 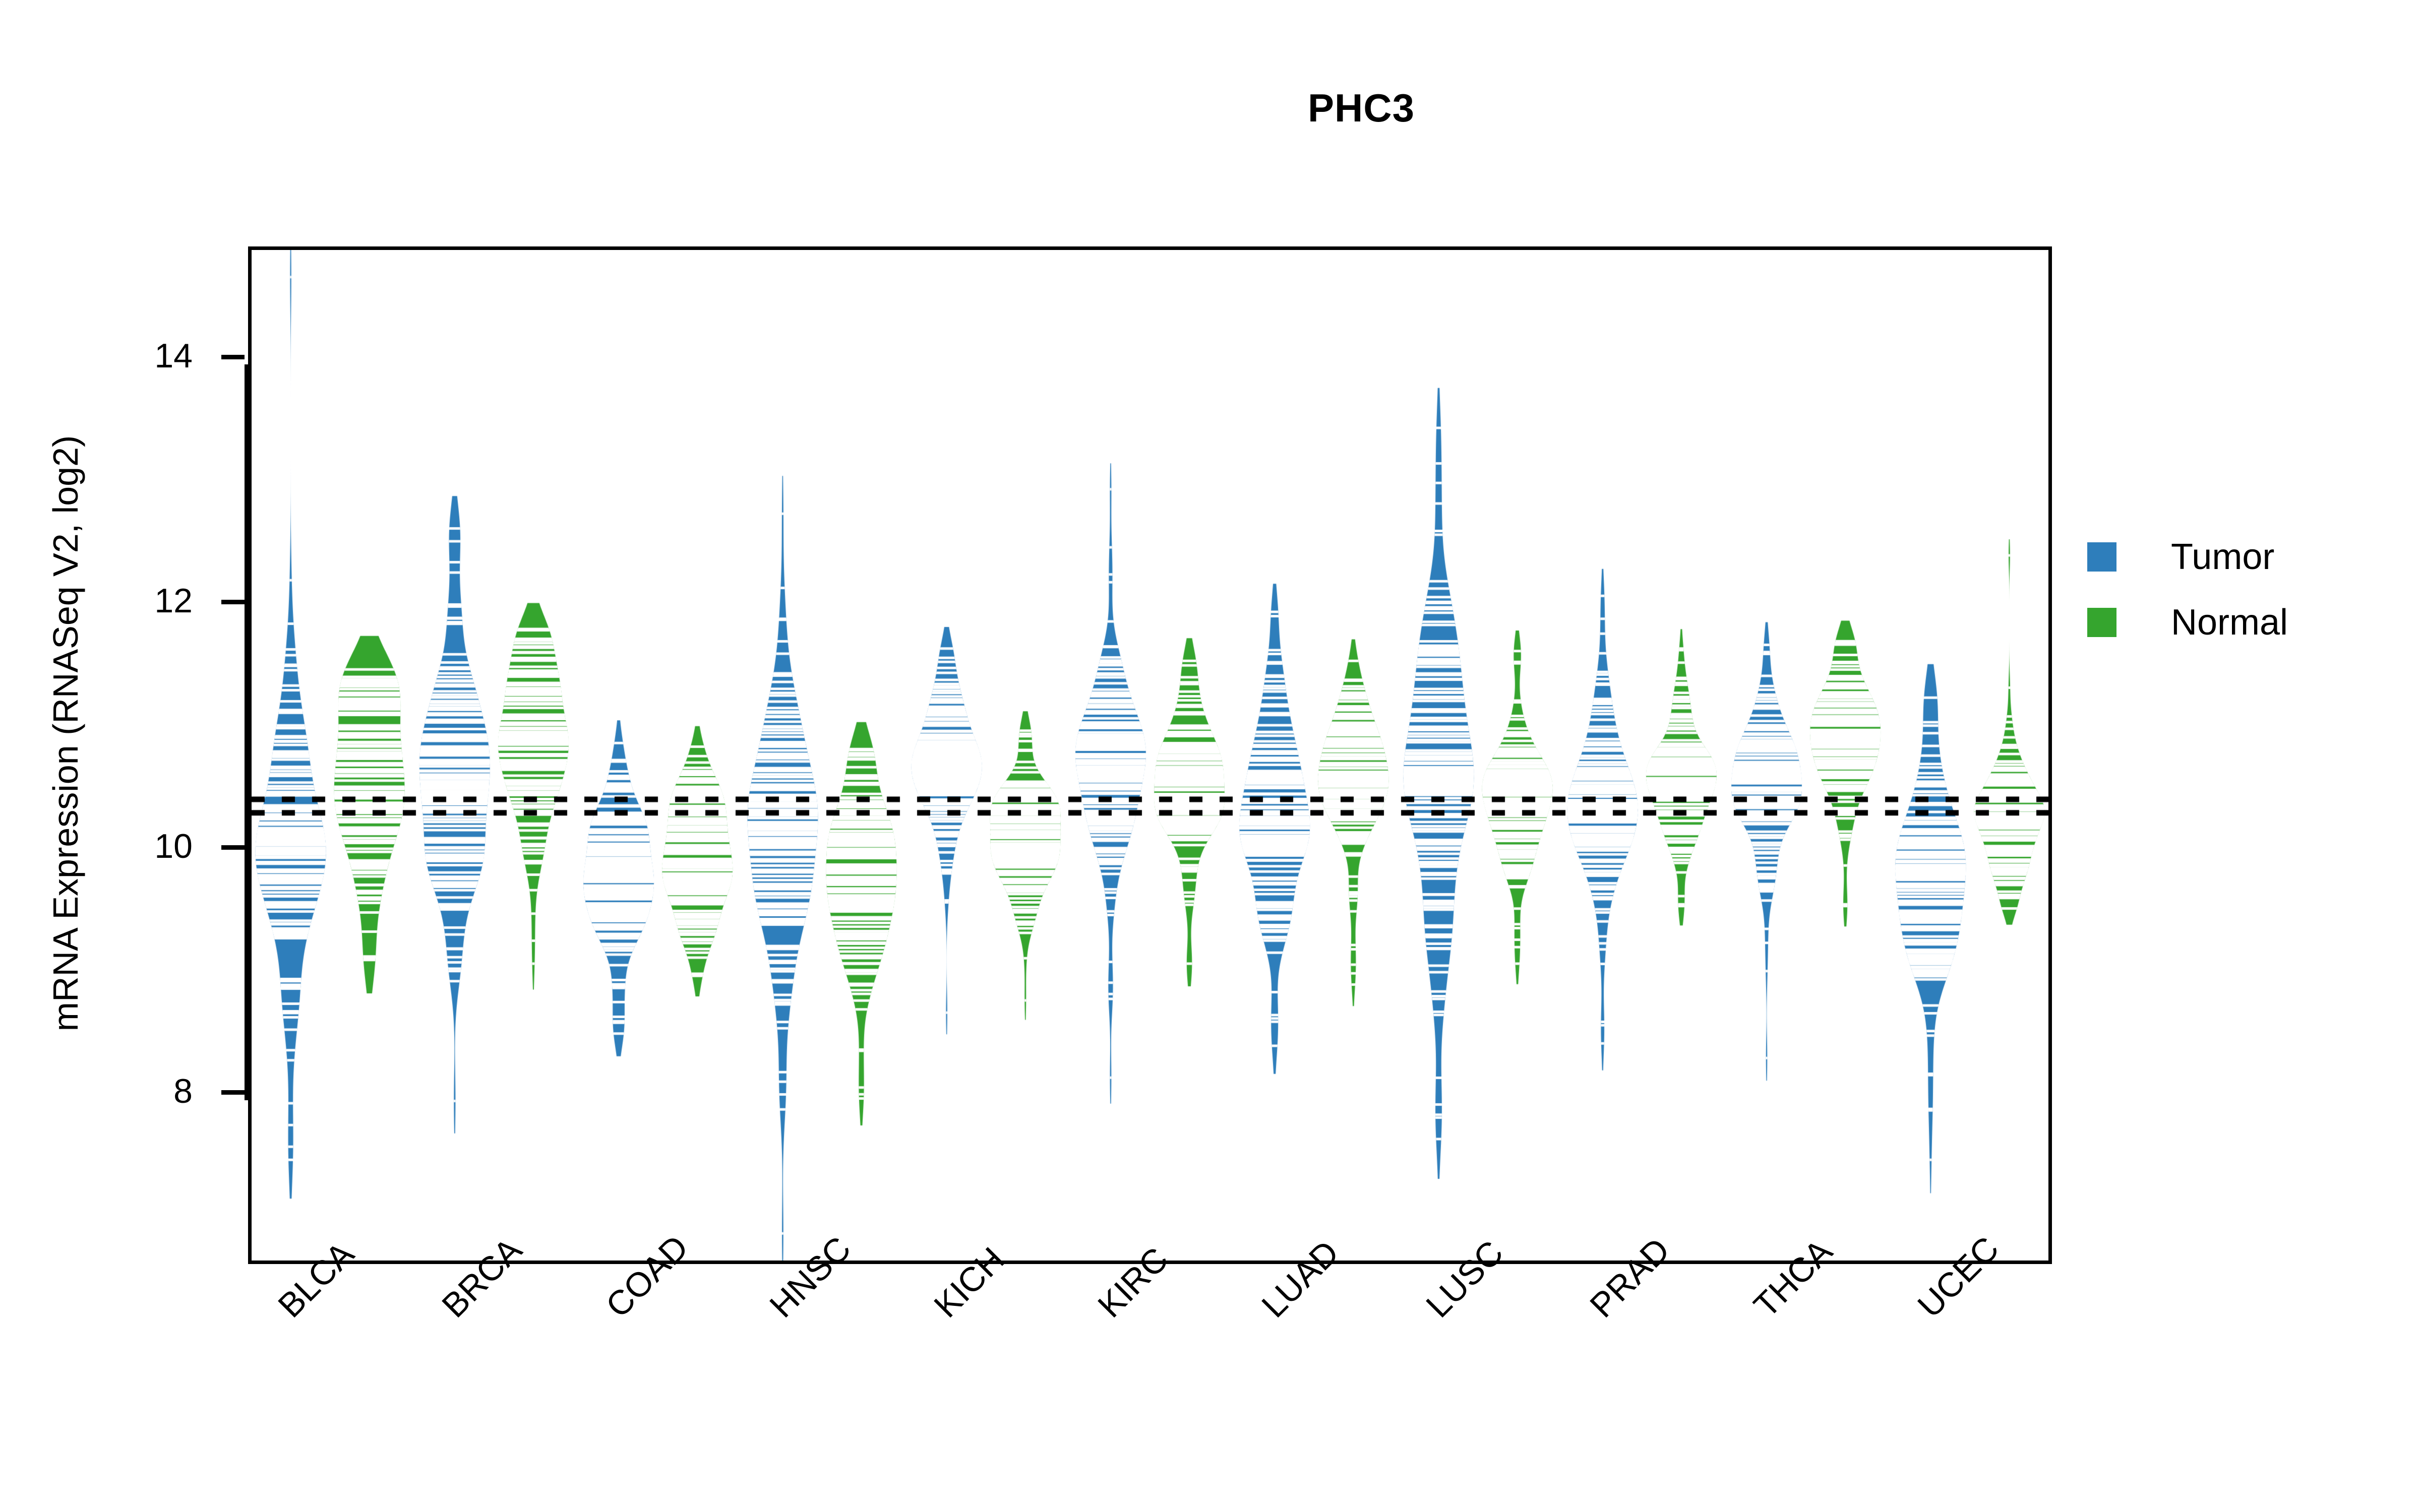 I want to click on legend-swatch-tumor, so click(x=2101, y=557).